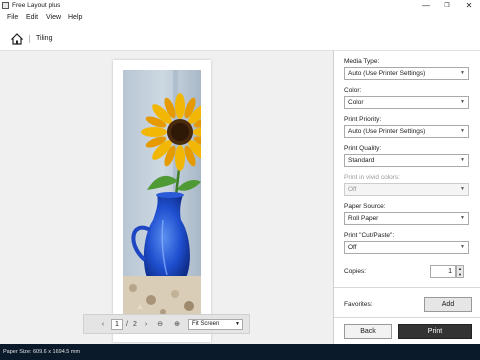  Describe the element at coordinates (460, 271) in the screenshot. I see `copies-stepper: ▲ ▼` at that location.